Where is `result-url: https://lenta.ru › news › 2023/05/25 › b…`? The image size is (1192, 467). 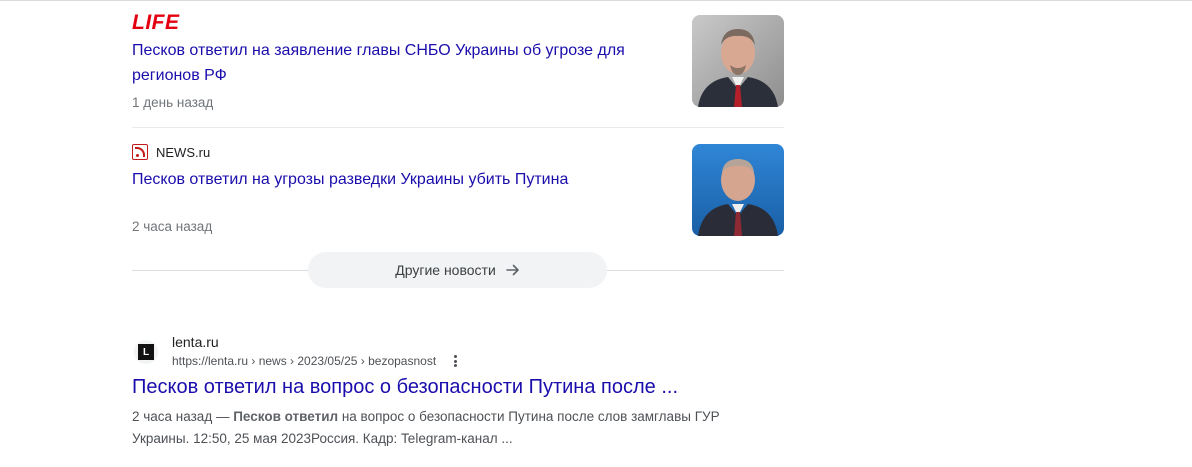
result-url: https://lenta.ru › news › 2023/05/25 › b… is located at coordinates (304, 361).